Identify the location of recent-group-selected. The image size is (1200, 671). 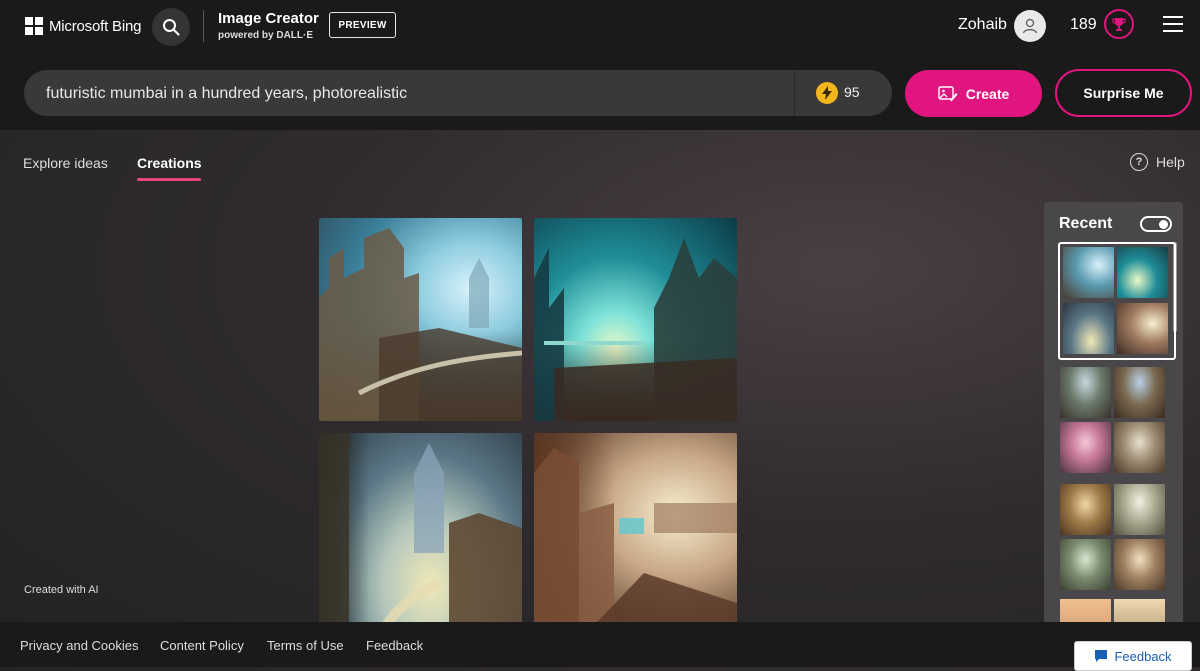
(1117, 301).